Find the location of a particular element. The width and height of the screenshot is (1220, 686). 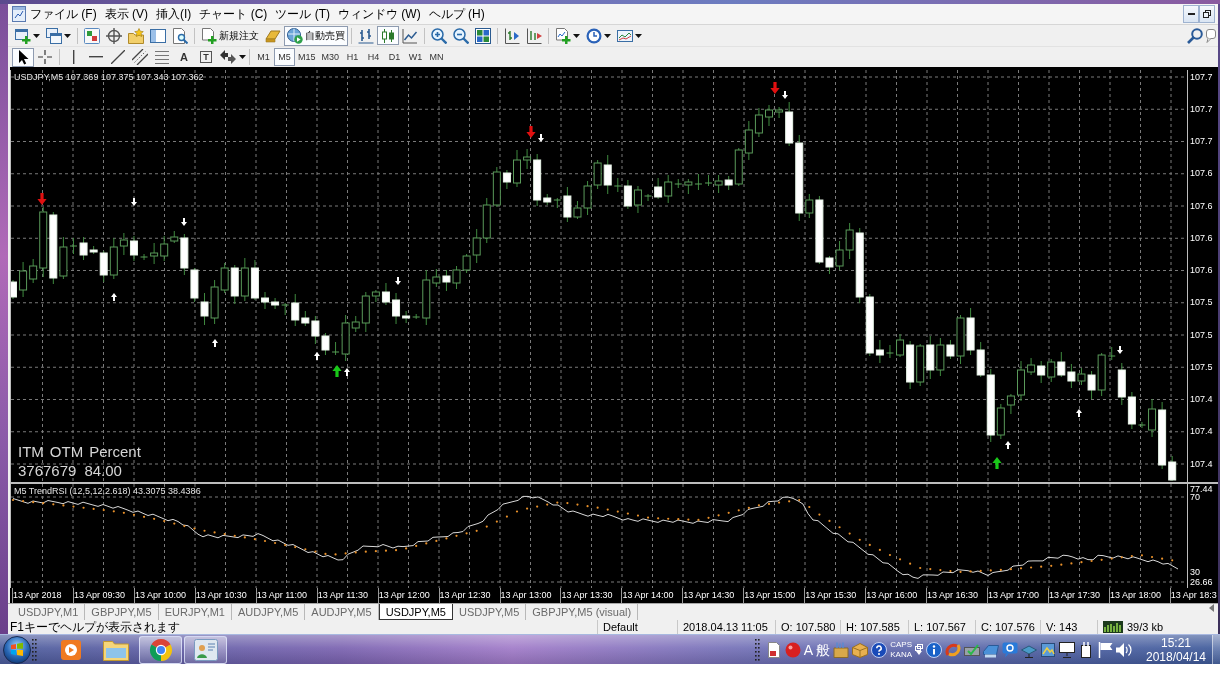

timeframe-button: W1 is located at coordinates (416, 57).